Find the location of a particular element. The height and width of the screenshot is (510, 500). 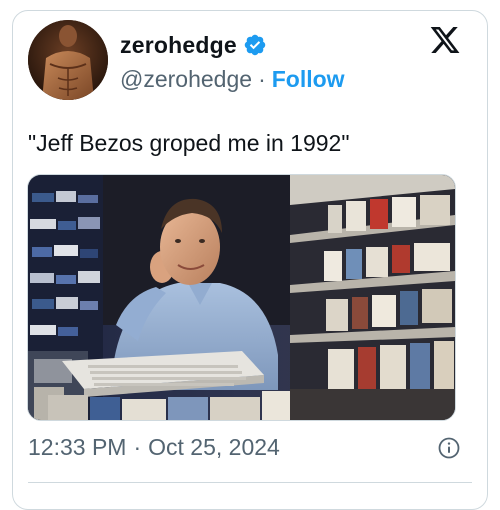

author-handle-row: @zerohedge · Follow is located at coordinates (232, 79).